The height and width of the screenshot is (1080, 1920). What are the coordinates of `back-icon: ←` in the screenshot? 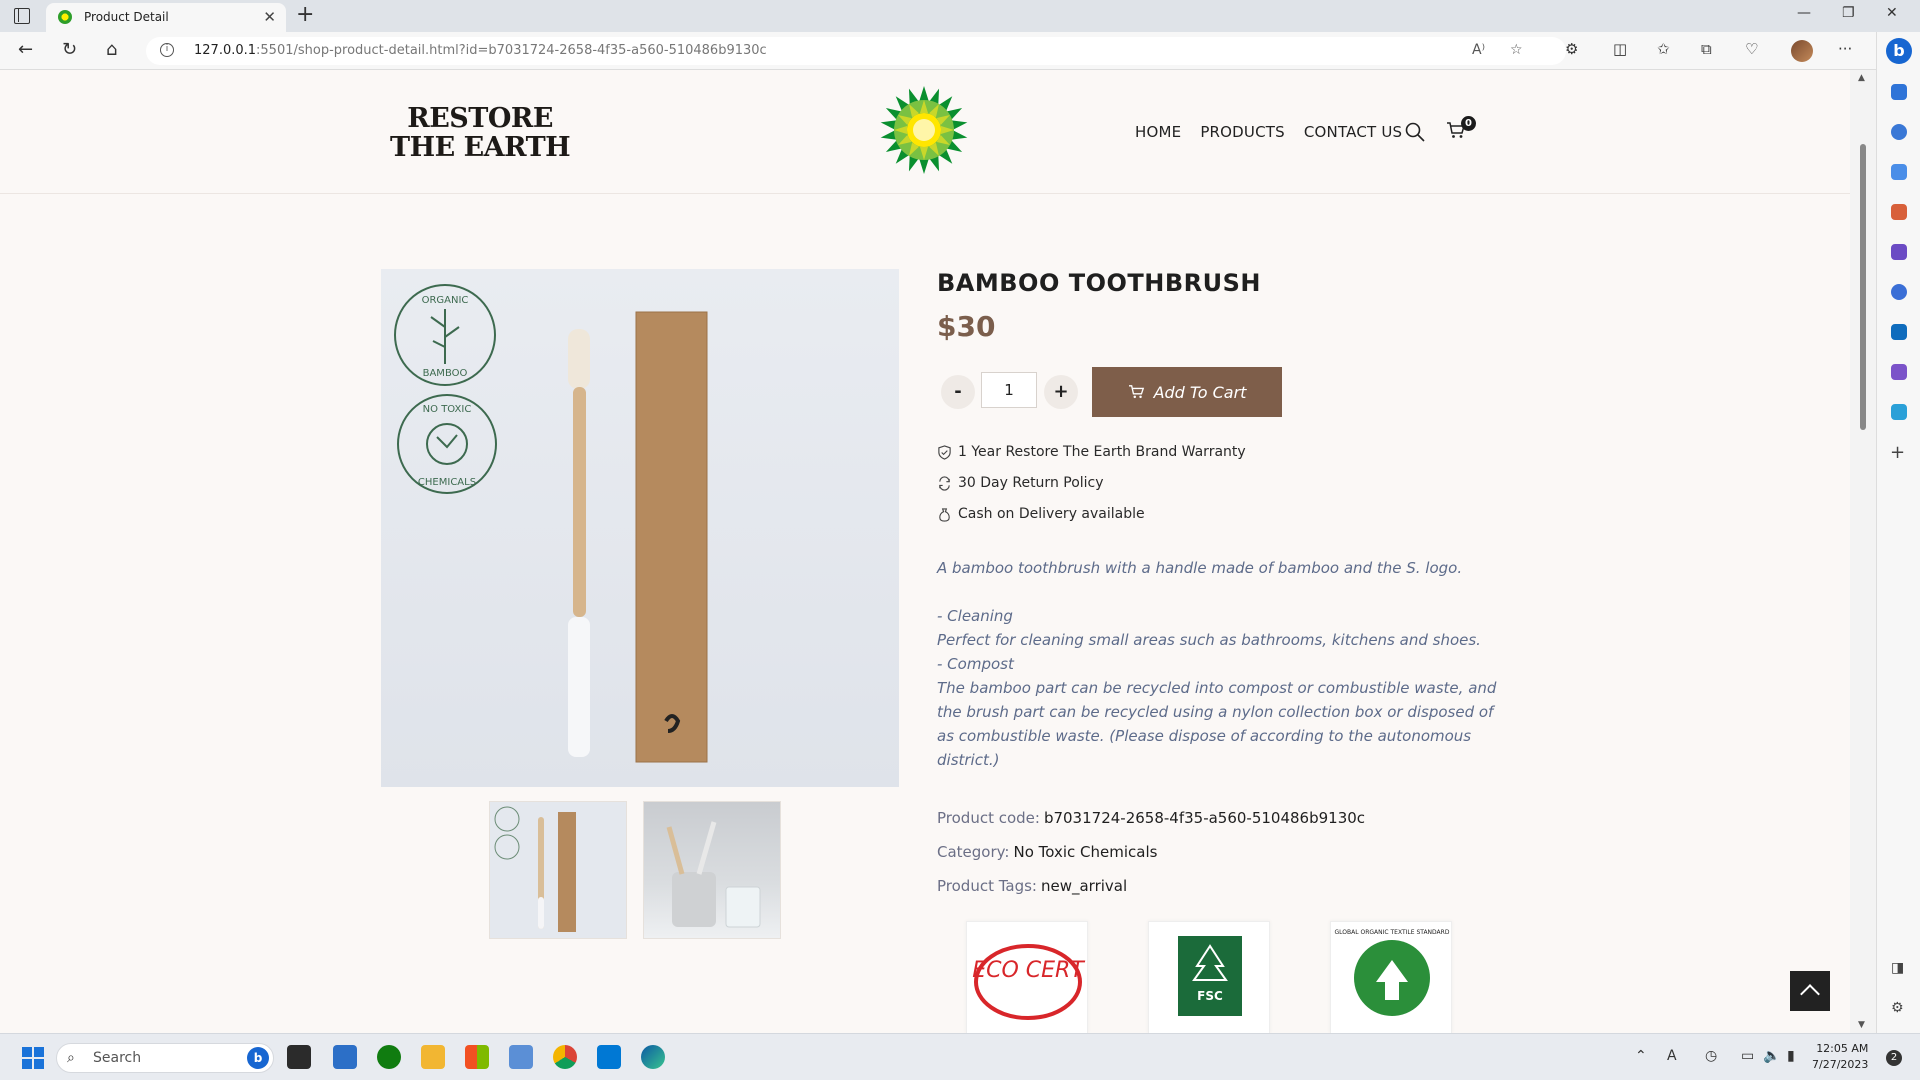 It's located at (25, 49).